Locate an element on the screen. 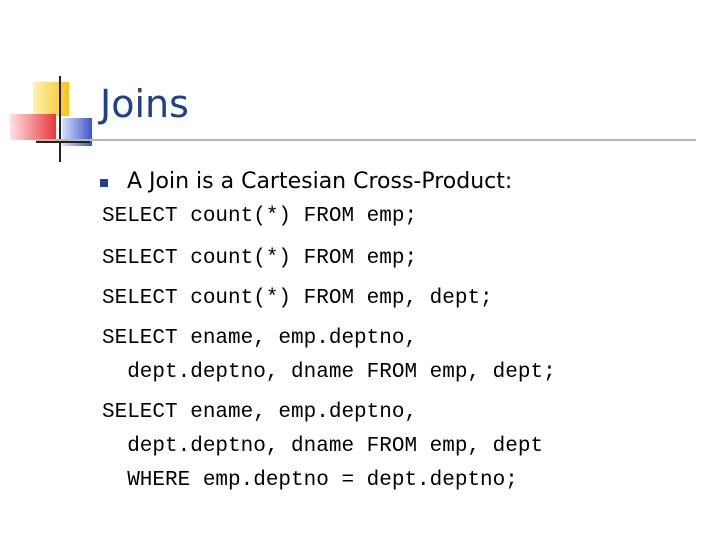  slide-title: Joins is located at coordinates (144, 104).